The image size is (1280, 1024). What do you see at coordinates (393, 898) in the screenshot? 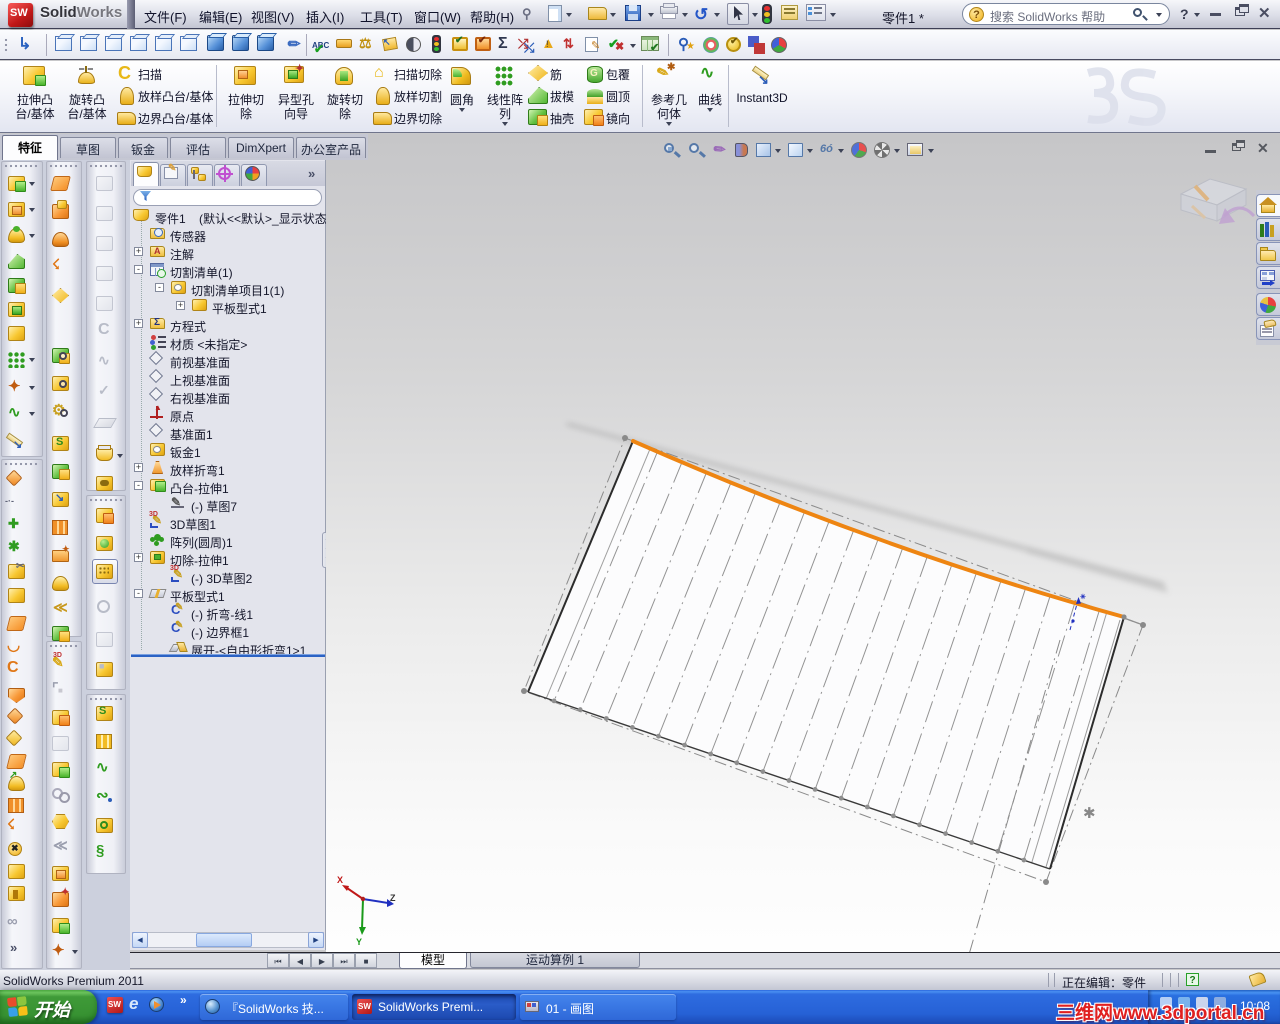
I see `svg-text: Z` at bounding box center [393, 898].